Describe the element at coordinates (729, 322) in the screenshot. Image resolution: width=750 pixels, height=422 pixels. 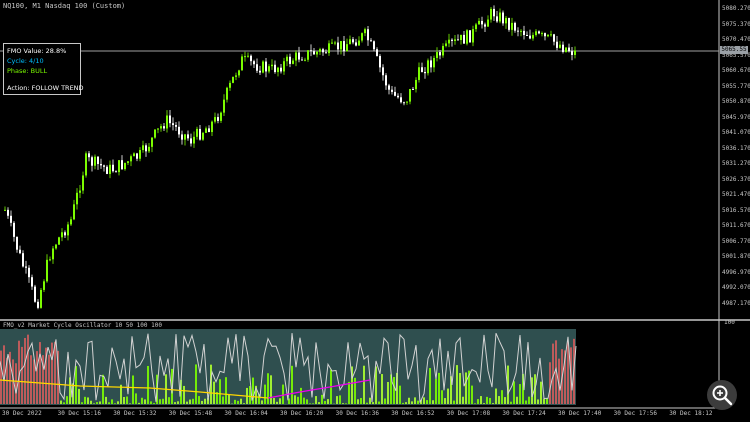
I see `indicator-axis-label: 100` at that location.